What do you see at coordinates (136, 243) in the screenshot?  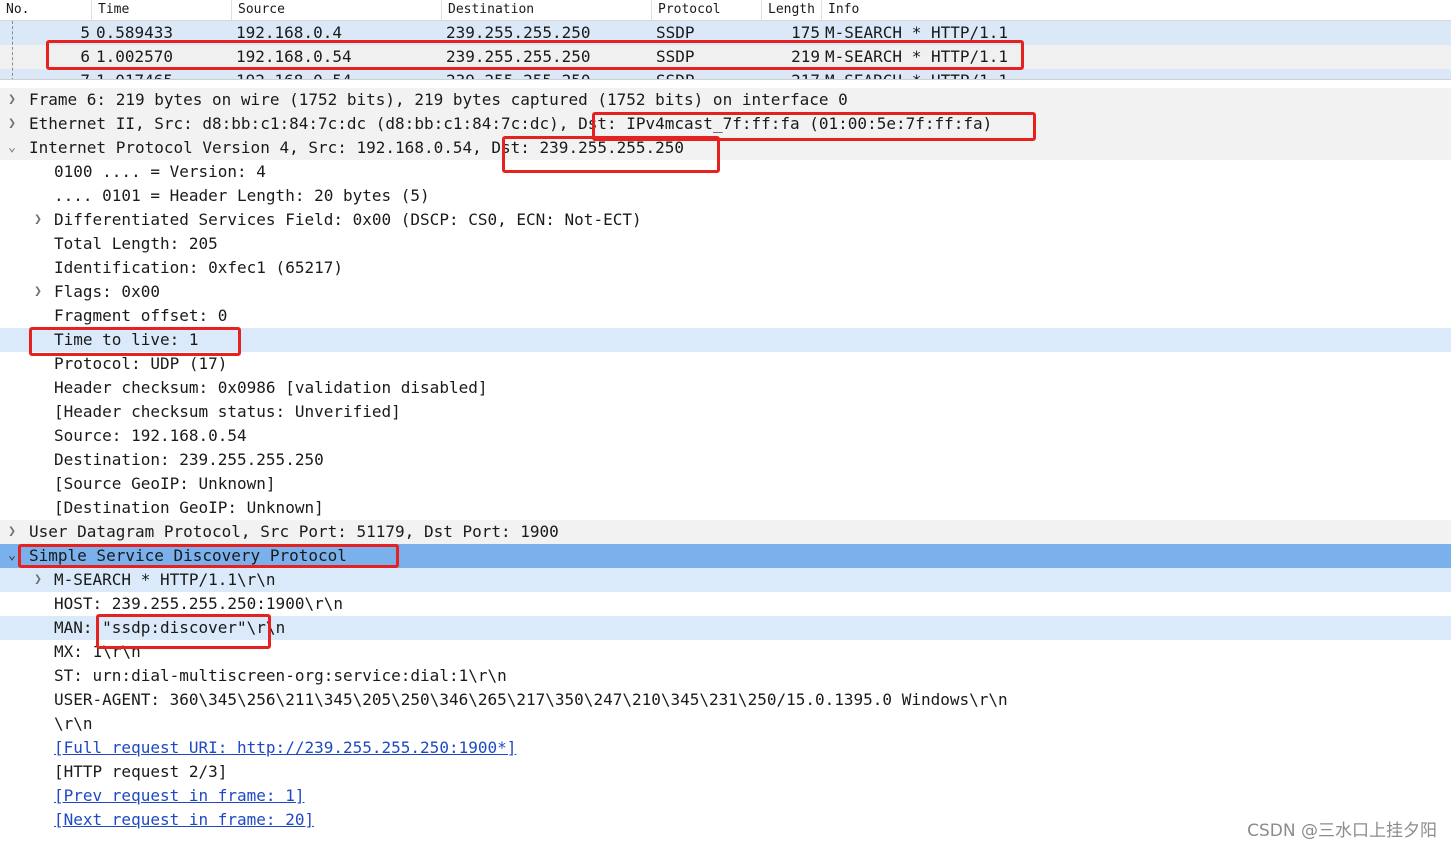 I see `tree-item-label: Total Length: 205` at bounding box center [136, 243].